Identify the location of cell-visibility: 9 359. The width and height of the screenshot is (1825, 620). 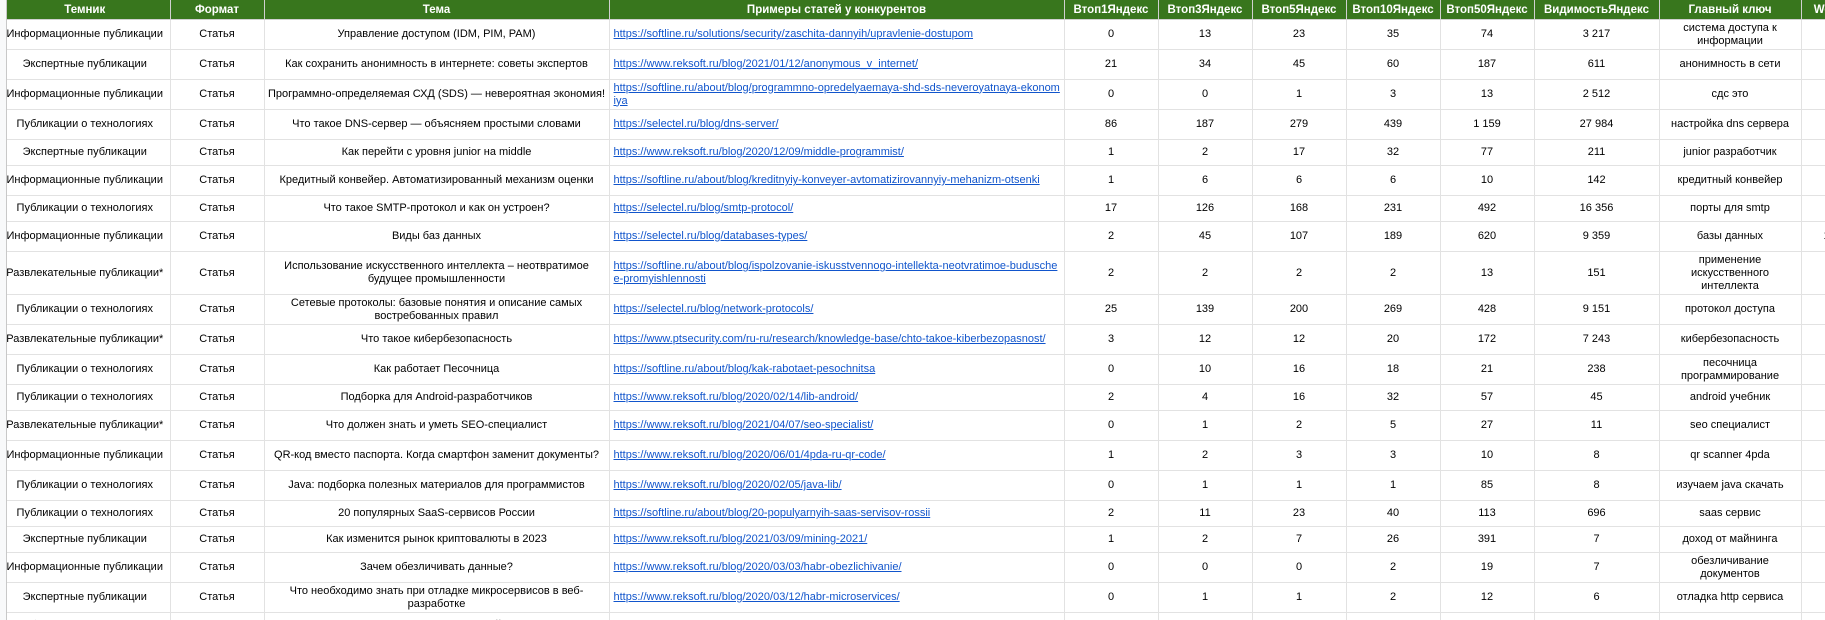
(1597, 236).